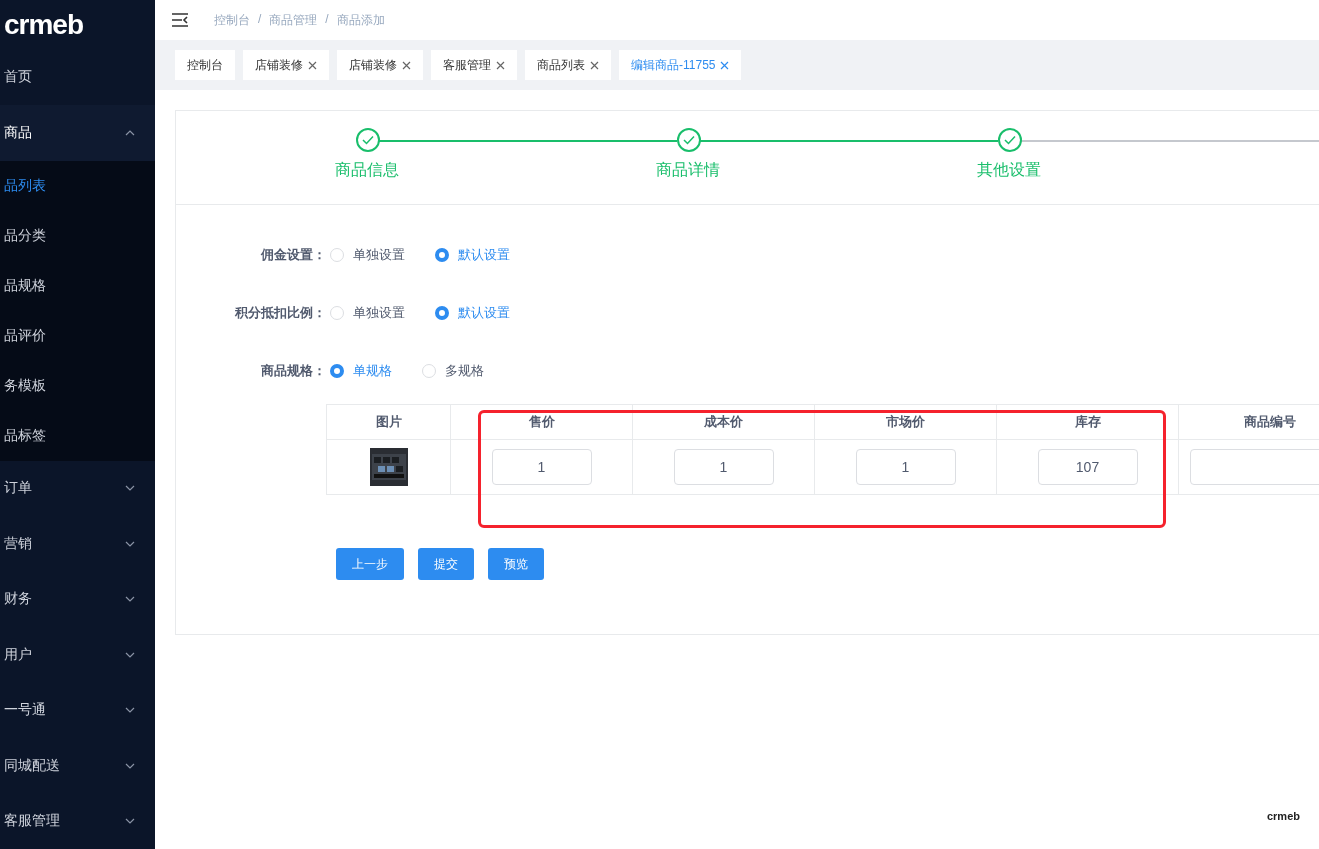 The image size is (1319, 849). Describe the element at coordinates (77, 766) in the screenshot. I see `sidebar-item: 同城配送` at that location.